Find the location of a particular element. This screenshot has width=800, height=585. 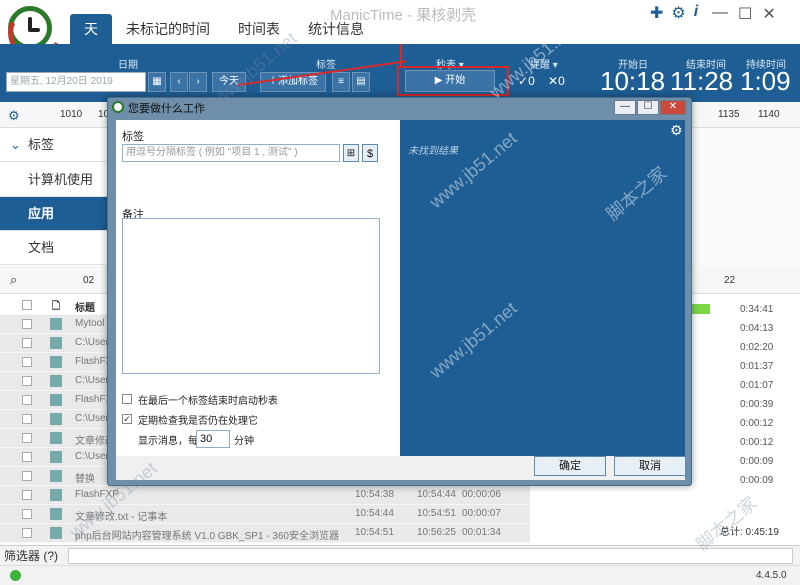

sidebar-item-applications: 应用 is located at coordinates (55, 214).